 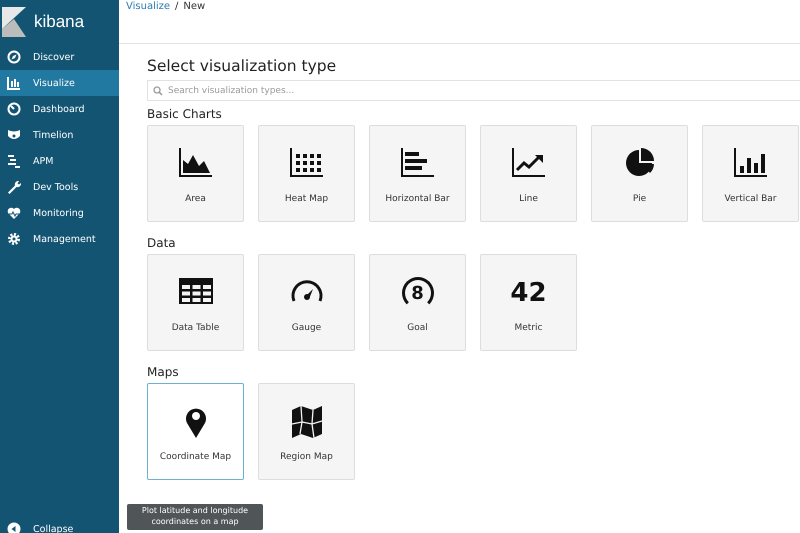 What do you see at coordinates (59, 83) in the screenshot?
I see `nav-item: Visualize` at bounding box center [59, 83].